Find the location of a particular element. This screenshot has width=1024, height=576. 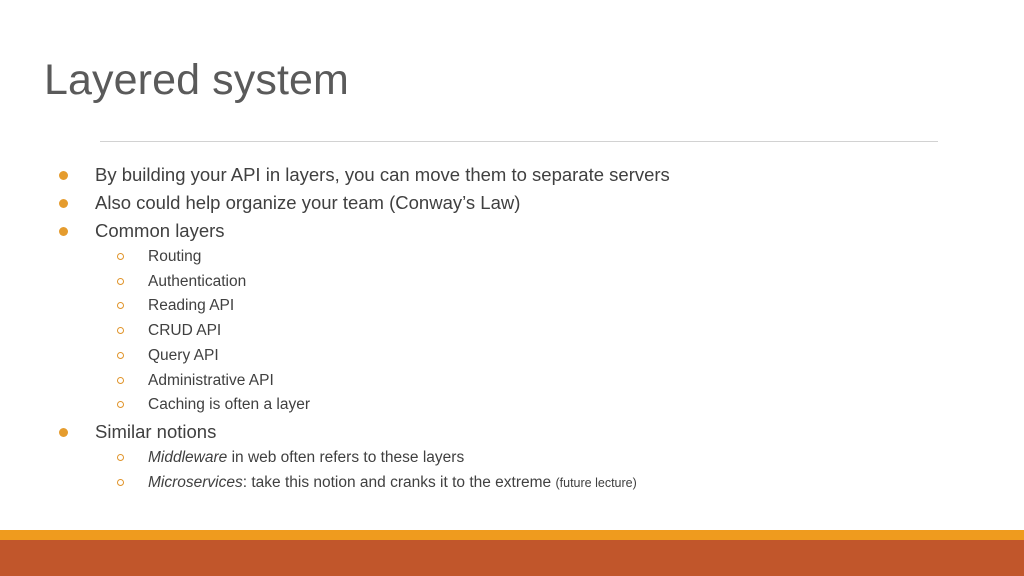

page-title: Layered system is located at coordinates (196, 80).